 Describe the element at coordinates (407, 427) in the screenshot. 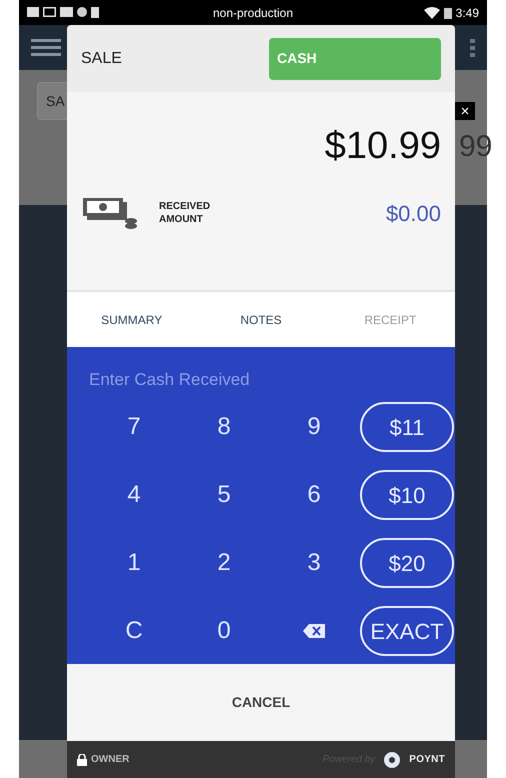

I see `quick-amount-button: $11` at that location.